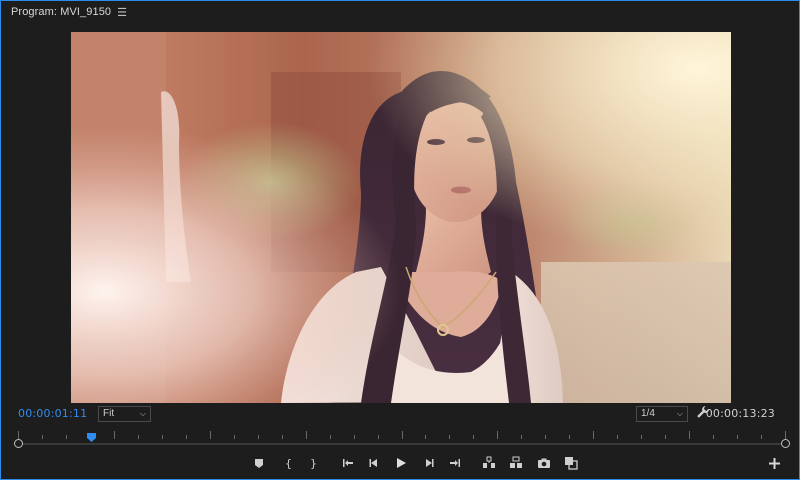 The image size is (800, 480). I want to click on go-to-out-icon, so click(455, 463).